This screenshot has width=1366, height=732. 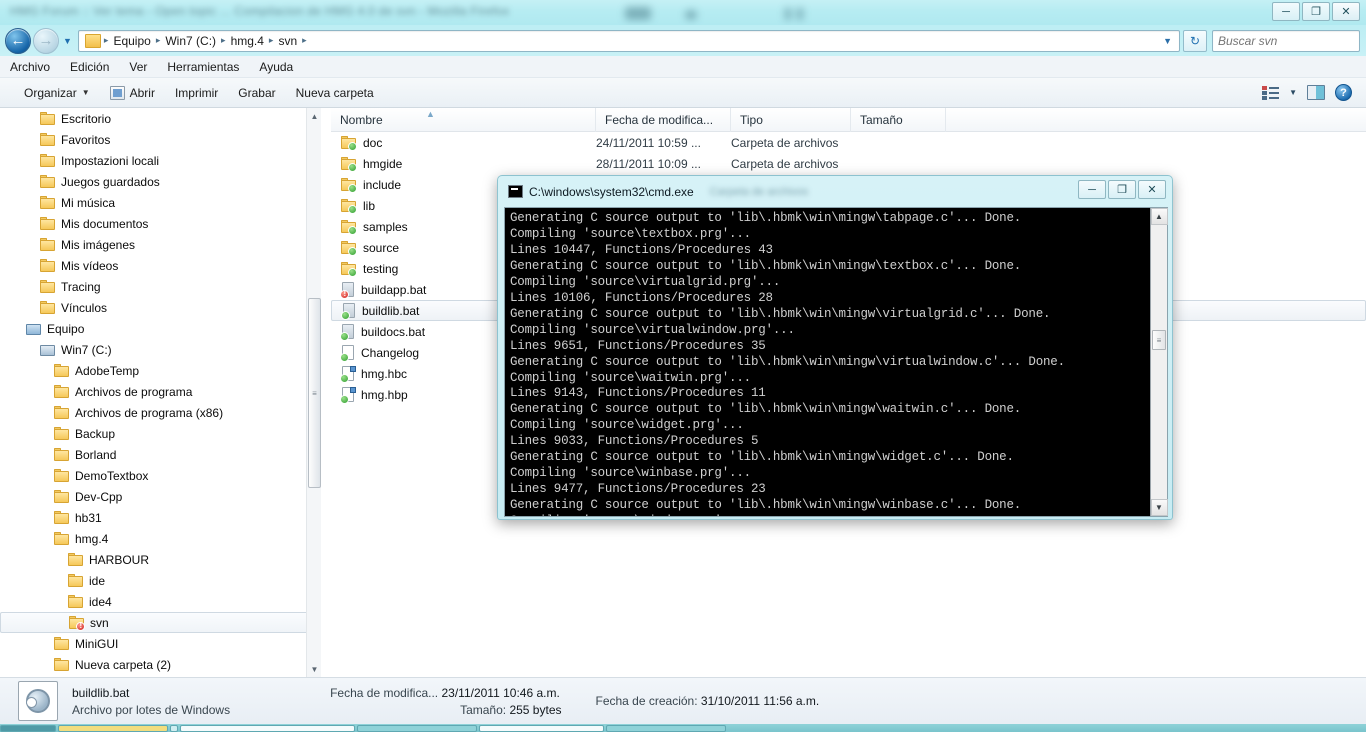 I want to click on sidebar-item-win7-c: Win7 (C:), so click(x=160, y=349).